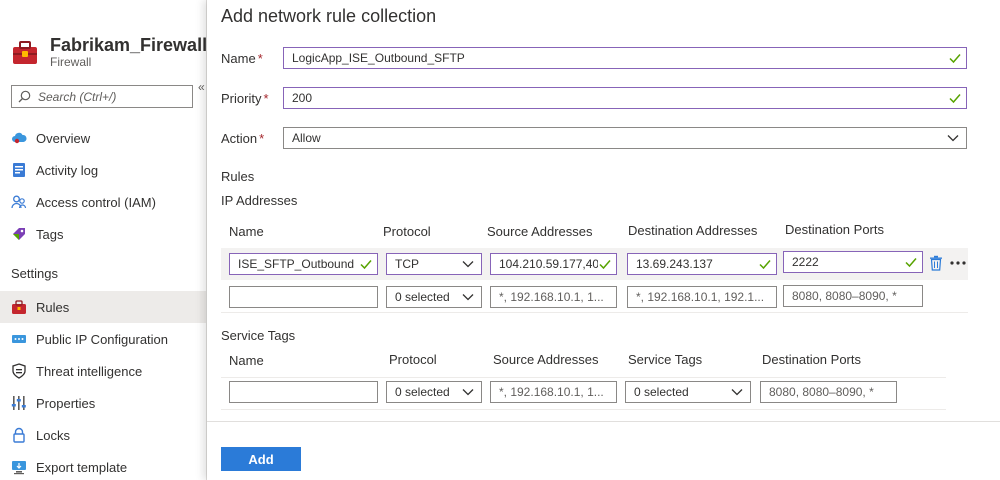 This screenshot has height=480, width=1000. Describe the element at coordinates (19, 435) in the screenshot. I see `lock-icon` at that location.